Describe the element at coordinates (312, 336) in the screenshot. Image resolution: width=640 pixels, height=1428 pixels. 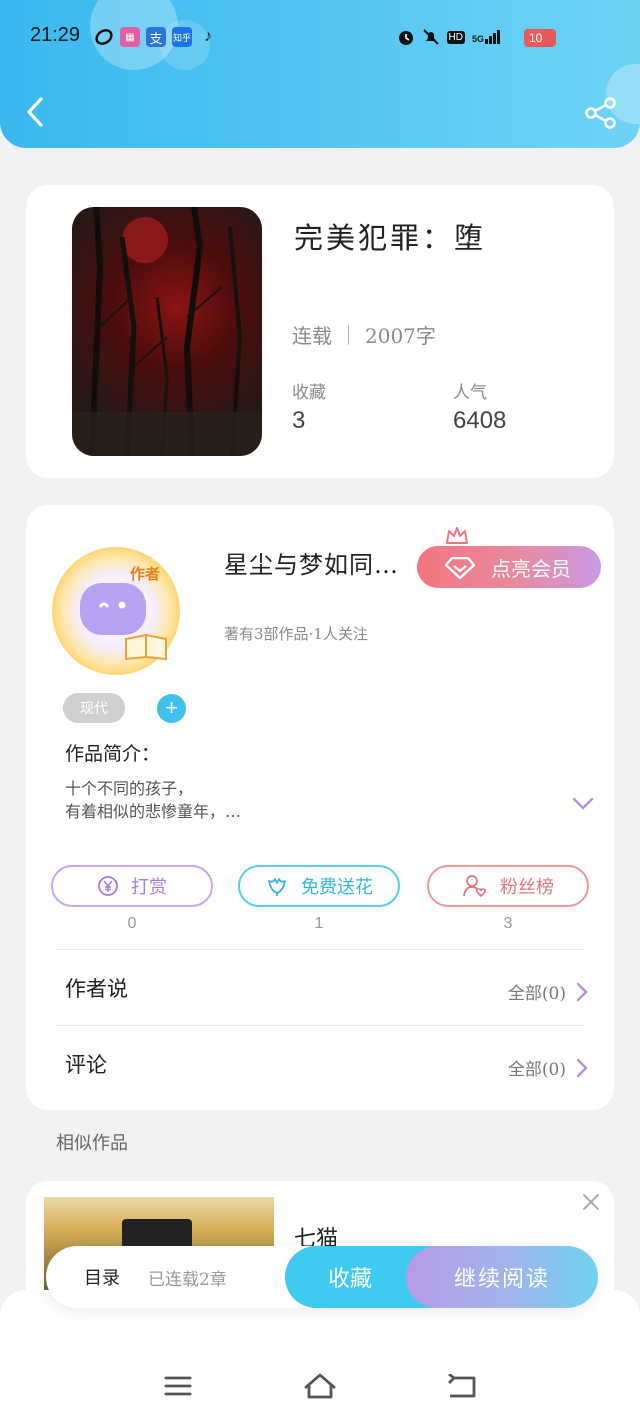
I see `book-status: 连载` at that location.